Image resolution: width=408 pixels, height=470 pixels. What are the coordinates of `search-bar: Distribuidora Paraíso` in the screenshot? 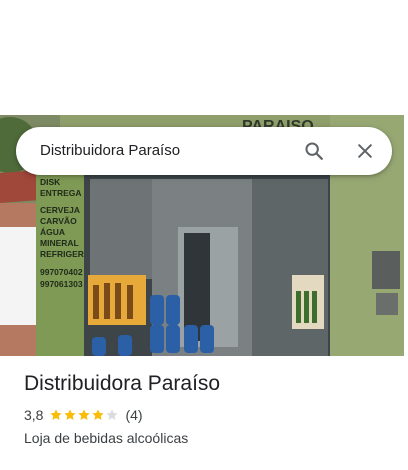 It's located at (204, 151).